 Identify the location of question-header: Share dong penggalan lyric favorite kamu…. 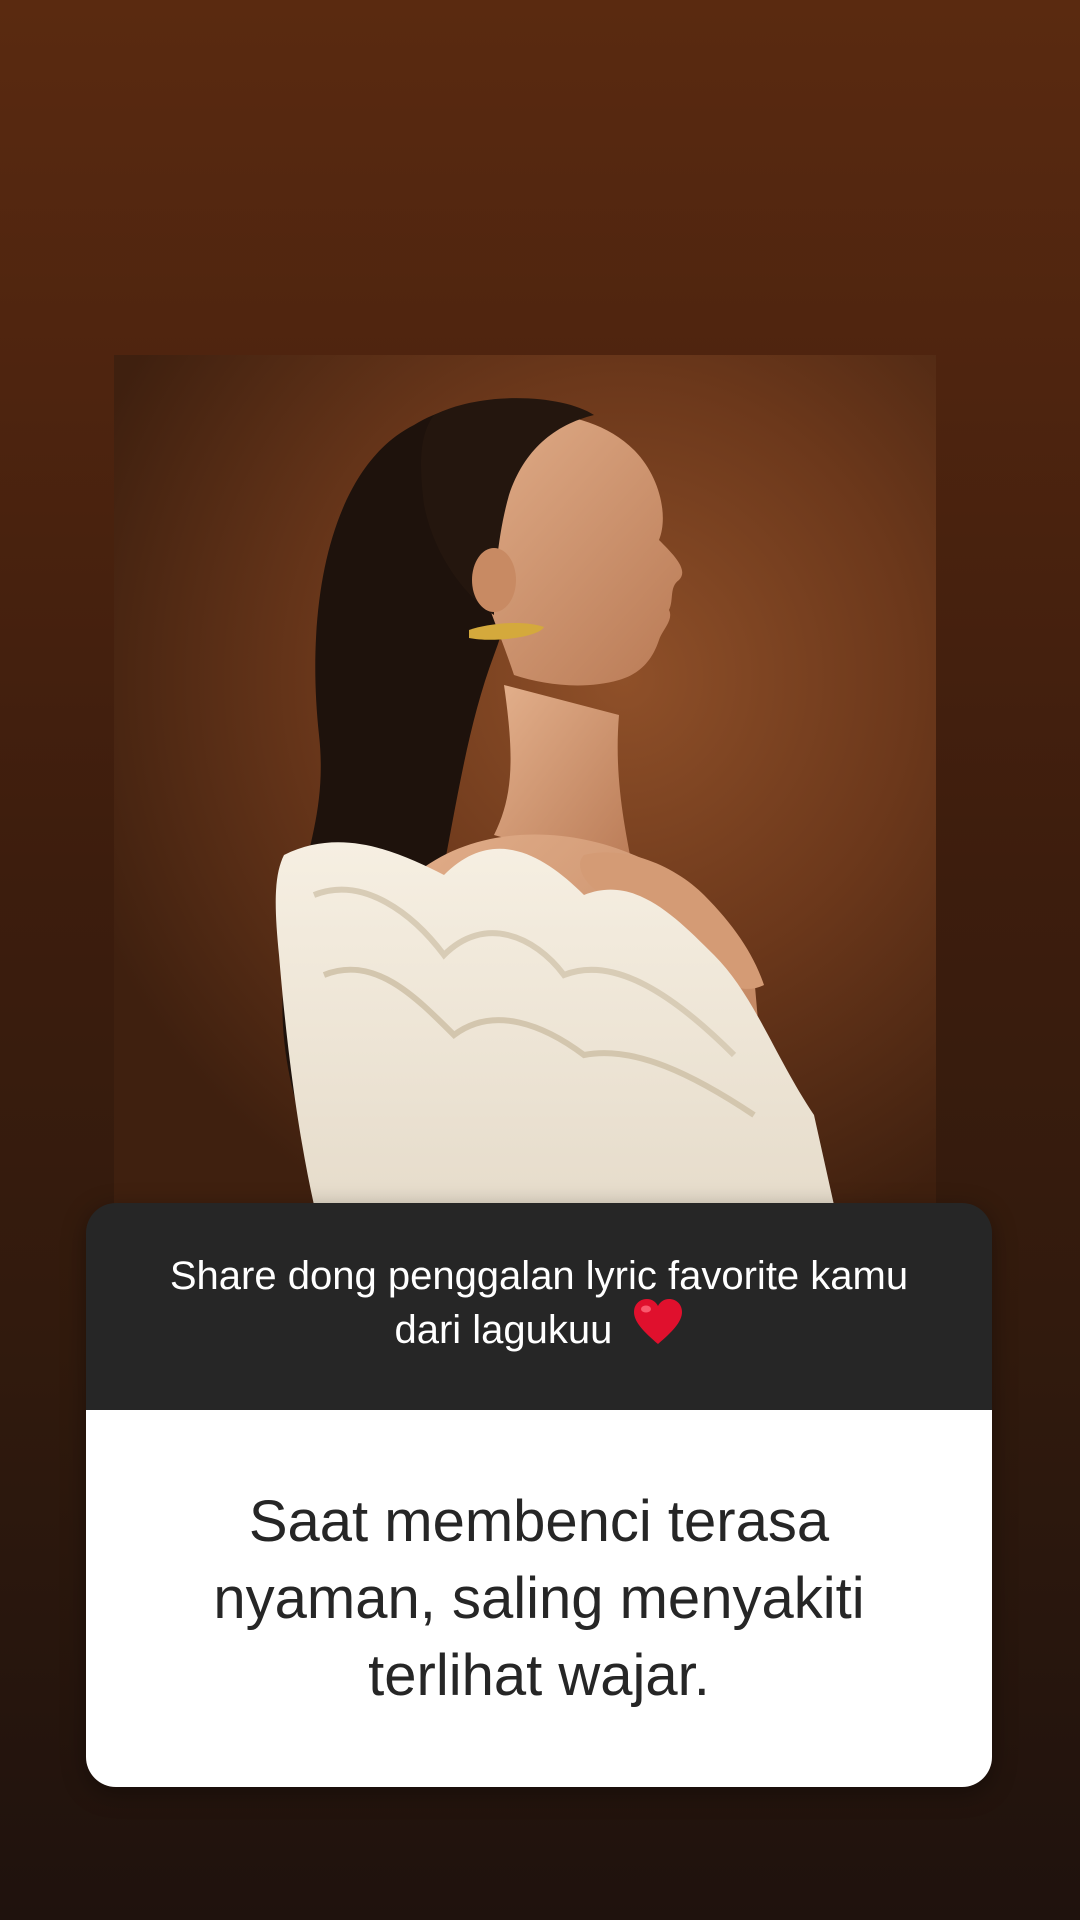
(539, 1306).